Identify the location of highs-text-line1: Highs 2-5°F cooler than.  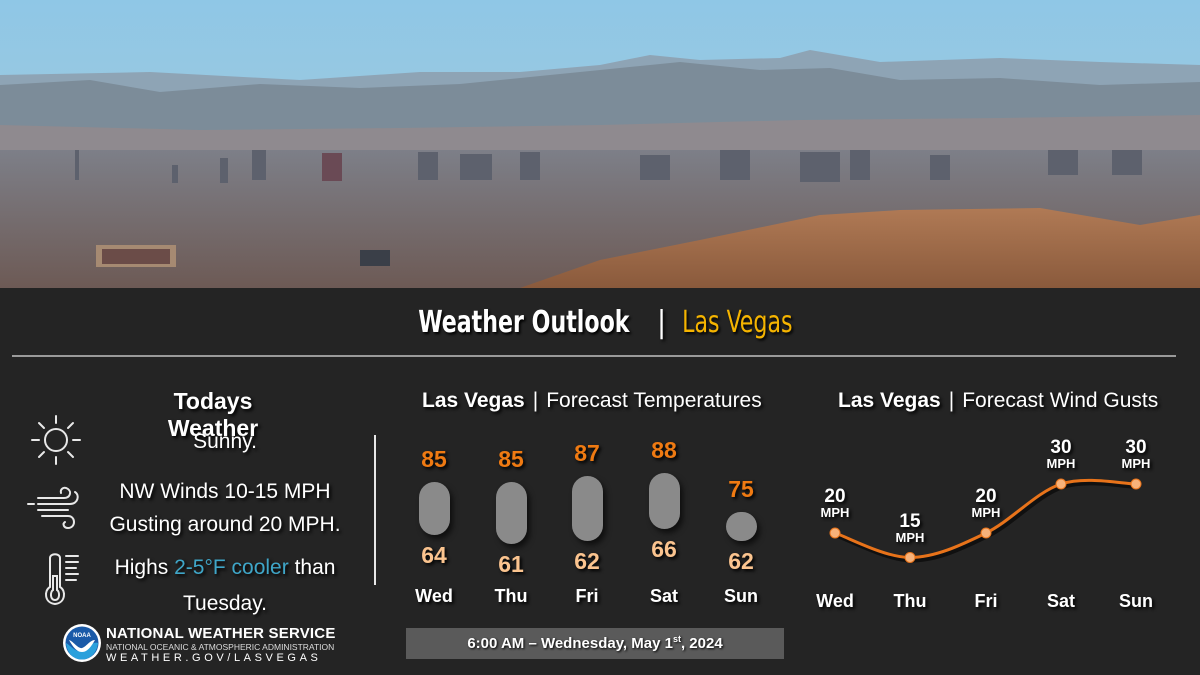
(225, 568).